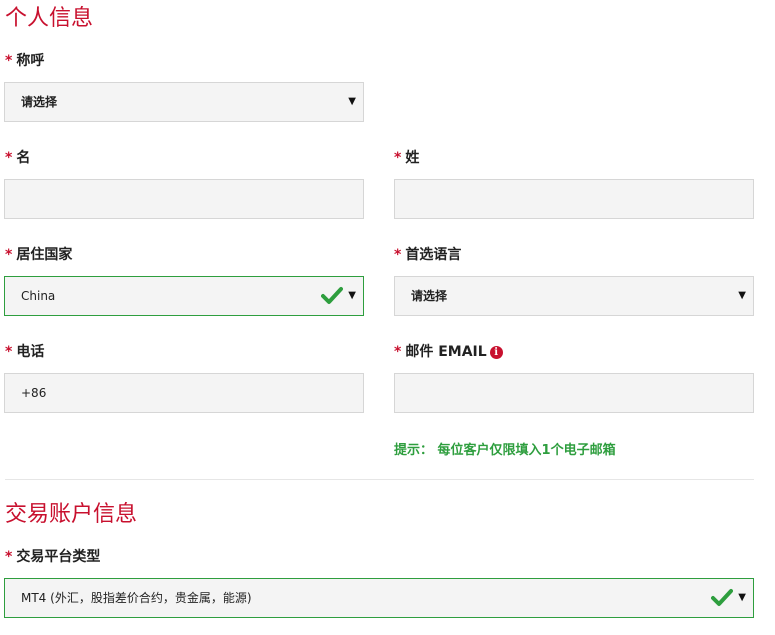 The image size is (775, 635). I want to click on country-label: * 居住国家, so click(38, 255).